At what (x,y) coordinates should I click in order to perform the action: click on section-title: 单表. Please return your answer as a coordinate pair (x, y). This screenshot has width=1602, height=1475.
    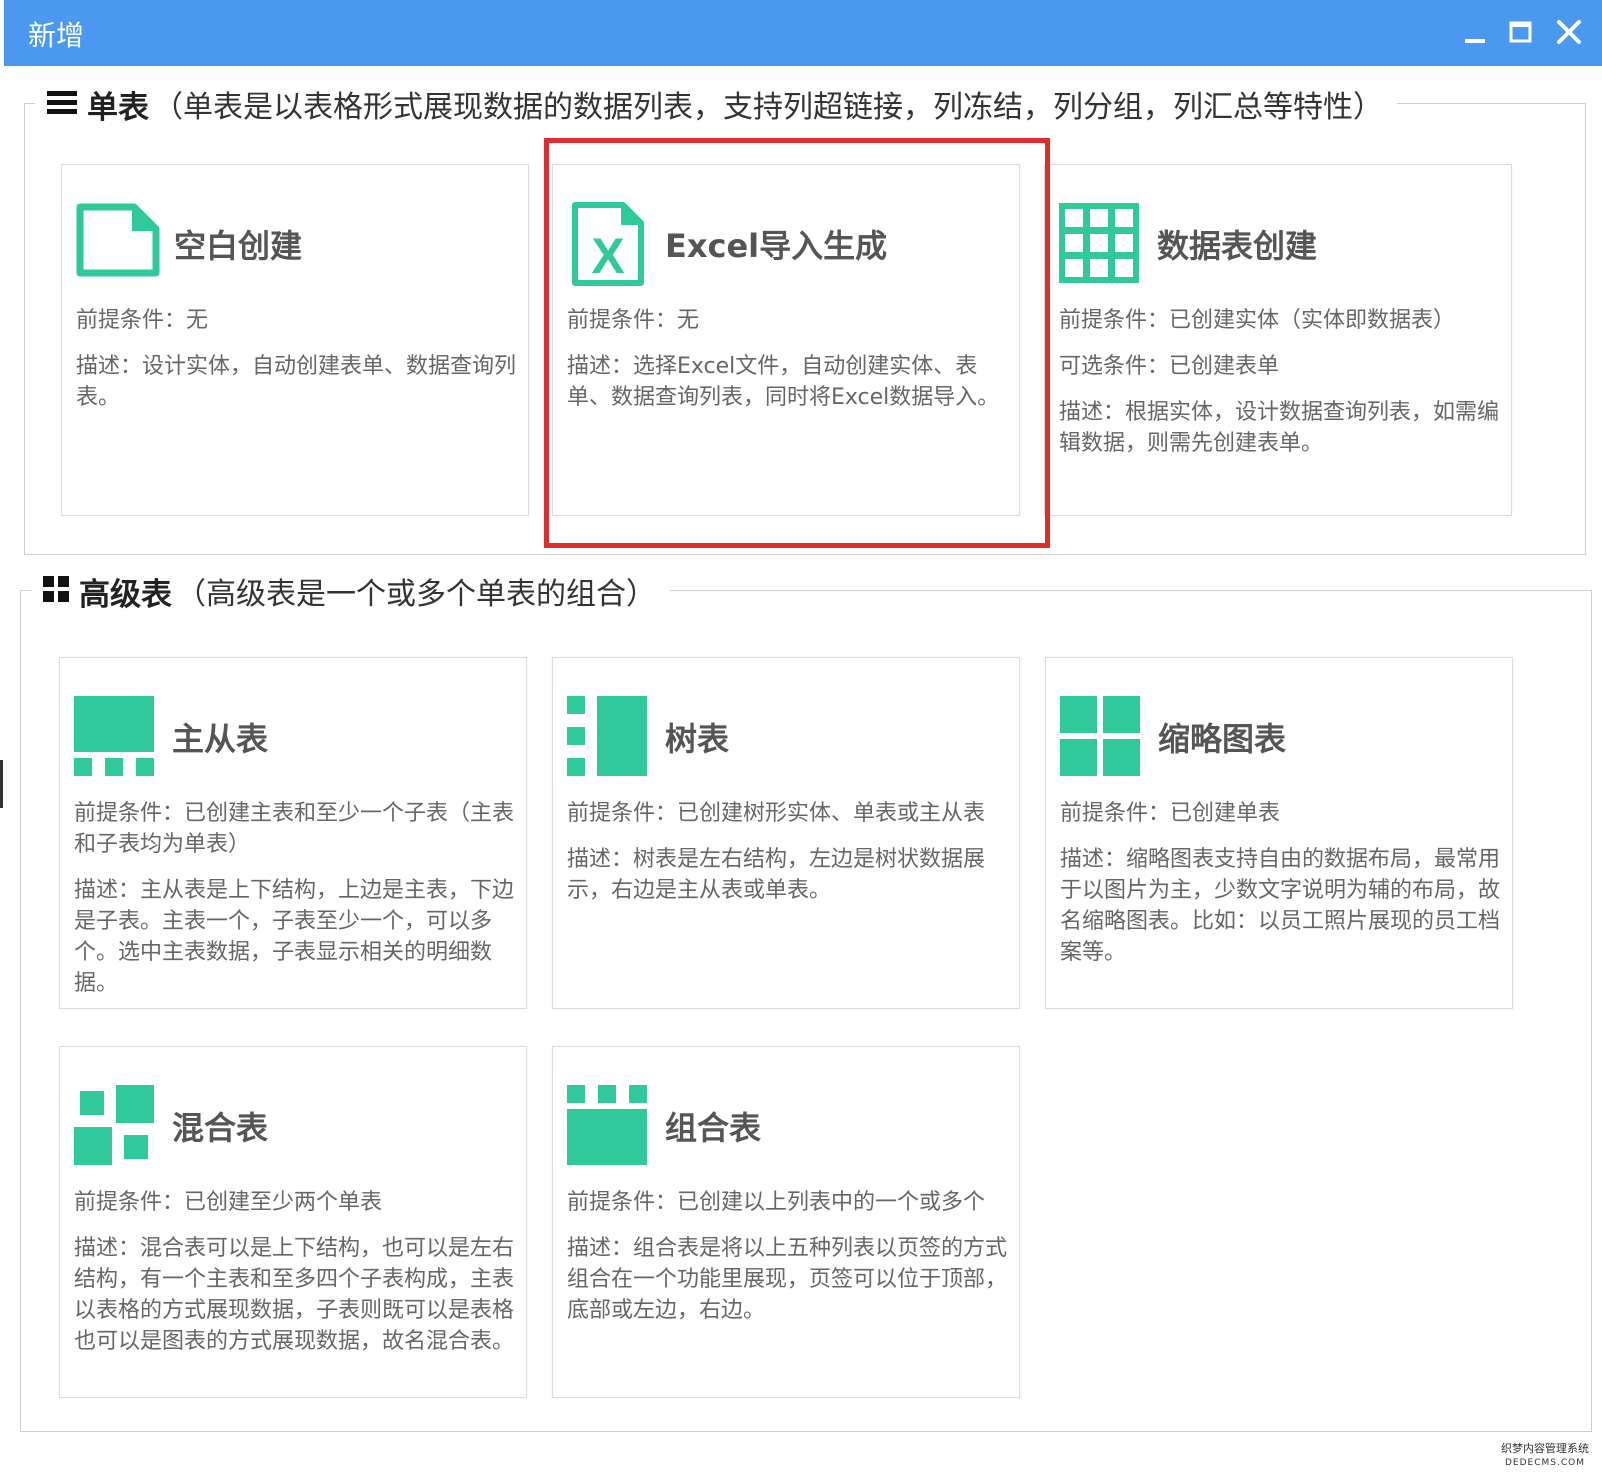
    Looking at the image, I should click on (118, 107).